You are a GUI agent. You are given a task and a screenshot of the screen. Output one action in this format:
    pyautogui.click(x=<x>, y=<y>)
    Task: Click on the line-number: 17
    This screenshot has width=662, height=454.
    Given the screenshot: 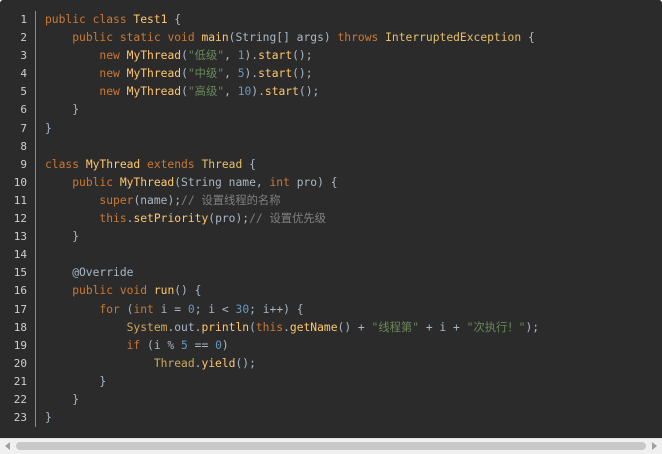 What is the action you would take?
    pyautogui.click(x=20, y=309)
    